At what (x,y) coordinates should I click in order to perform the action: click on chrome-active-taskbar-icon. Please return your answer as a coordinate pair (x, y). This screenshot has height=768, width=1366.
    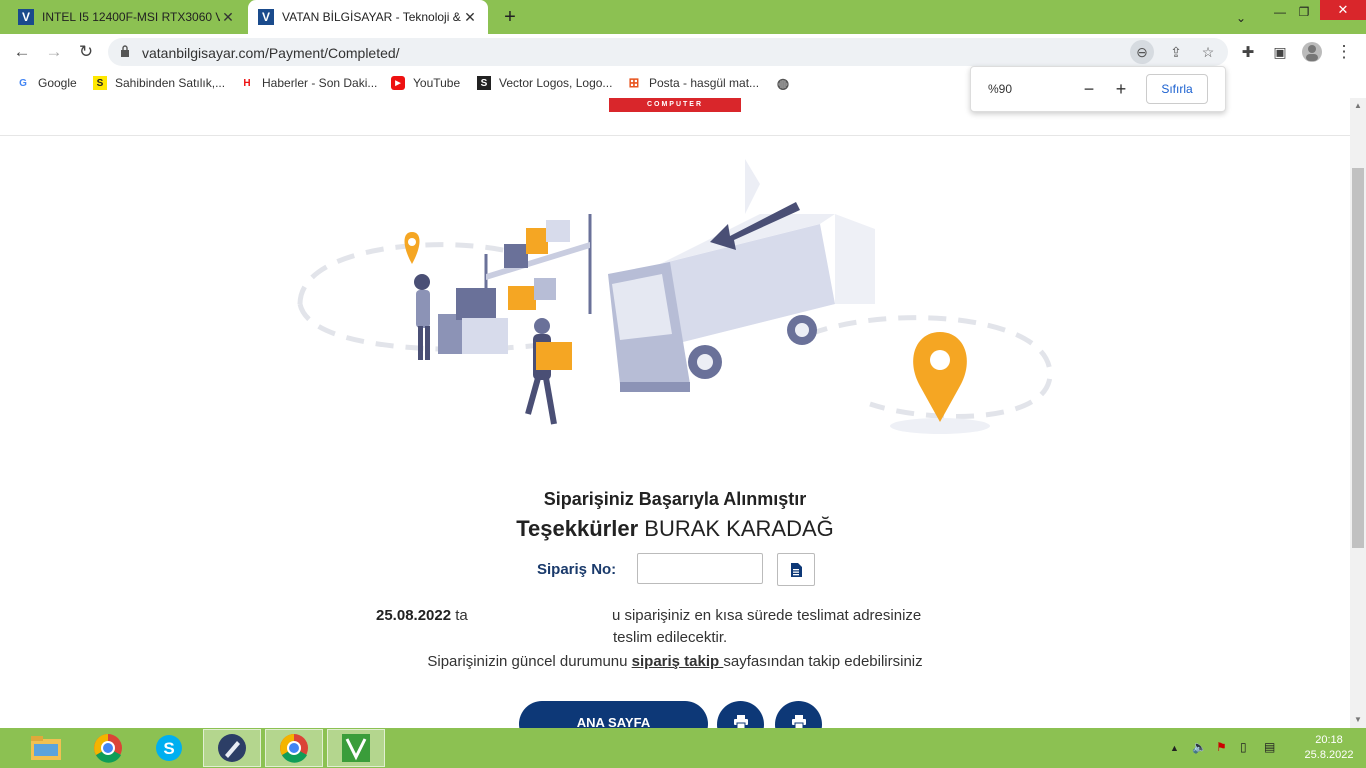
    Looking at the image, I should click on (294, 748).